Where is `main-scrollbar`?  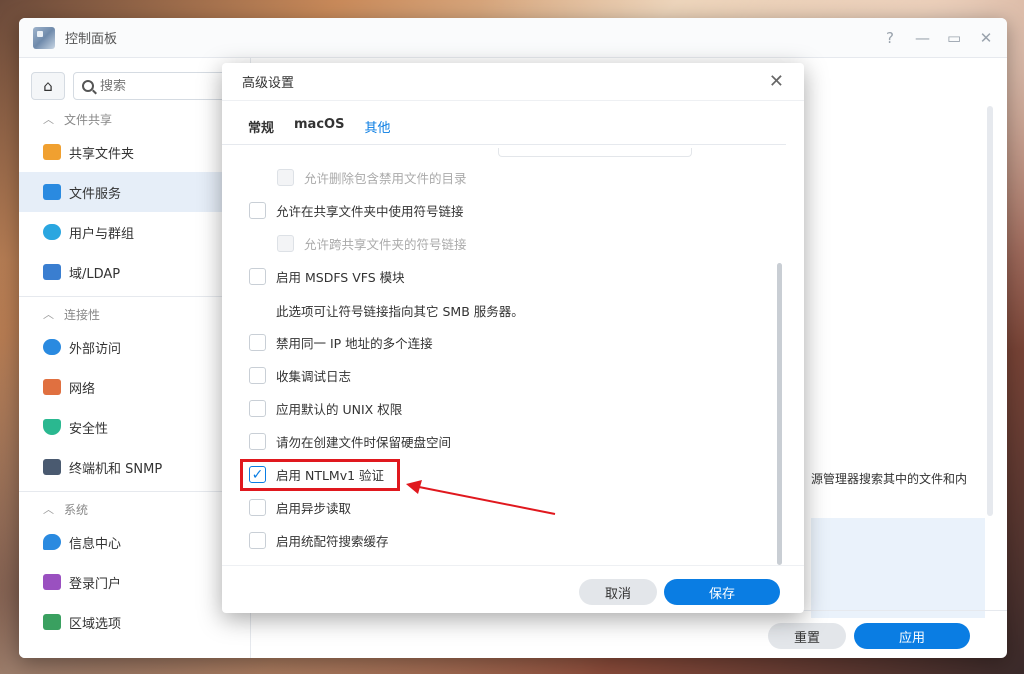
main-scrollbar is located at coordinates (990, 311).